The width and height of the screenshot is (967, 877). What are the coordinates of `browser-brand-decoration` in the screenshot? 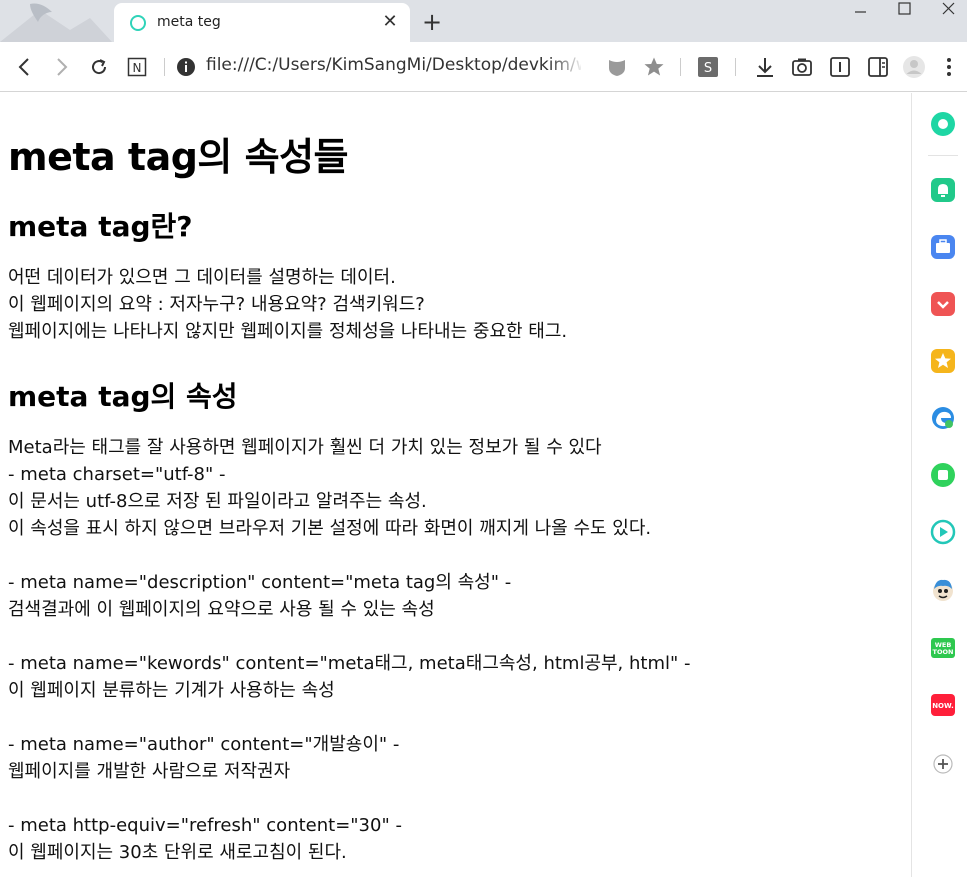 It's located at (56, 21).